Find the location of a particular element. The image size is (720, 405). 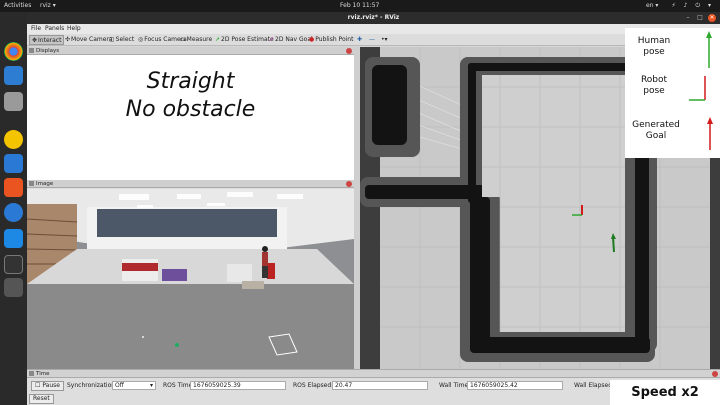

dock is located at coordinates (13, 208).